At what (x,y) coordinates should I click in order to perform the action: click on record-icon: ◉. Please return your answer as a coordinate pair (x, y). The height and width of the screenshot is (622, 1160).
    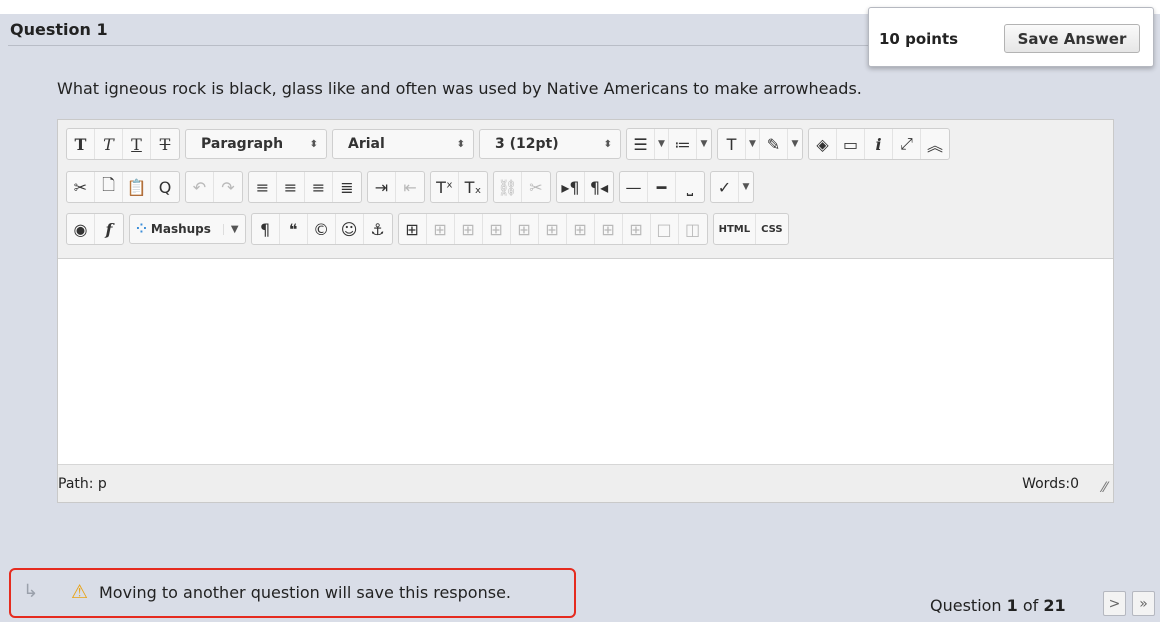
    Looking at the image, I should click on (81, 229).